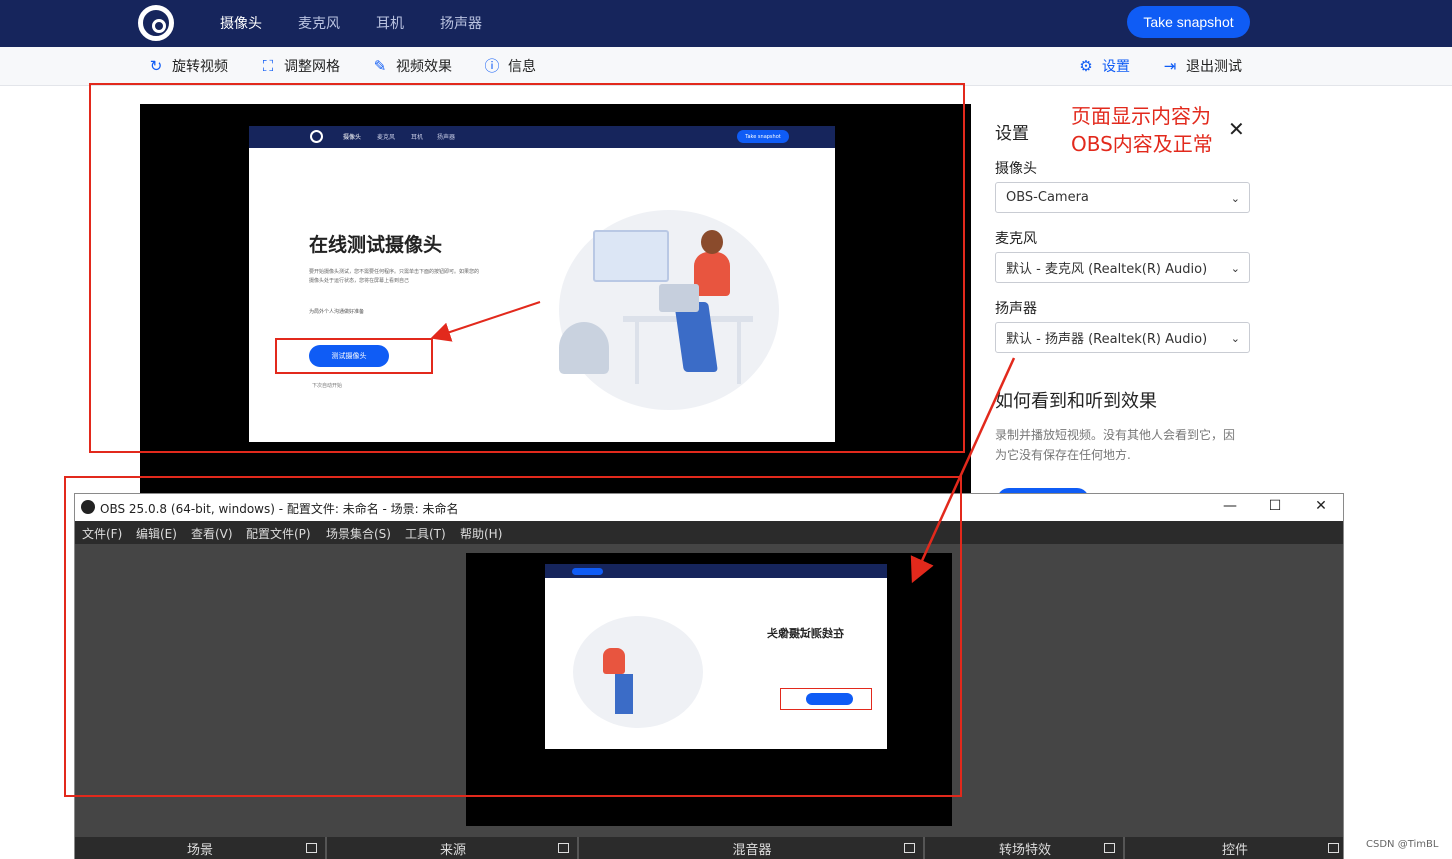 This screenshot has height=859, width=1452. Describe the element at coordinates (963, 470) in the screenshot. I see `annotation-arrow-to-obs` at that location.